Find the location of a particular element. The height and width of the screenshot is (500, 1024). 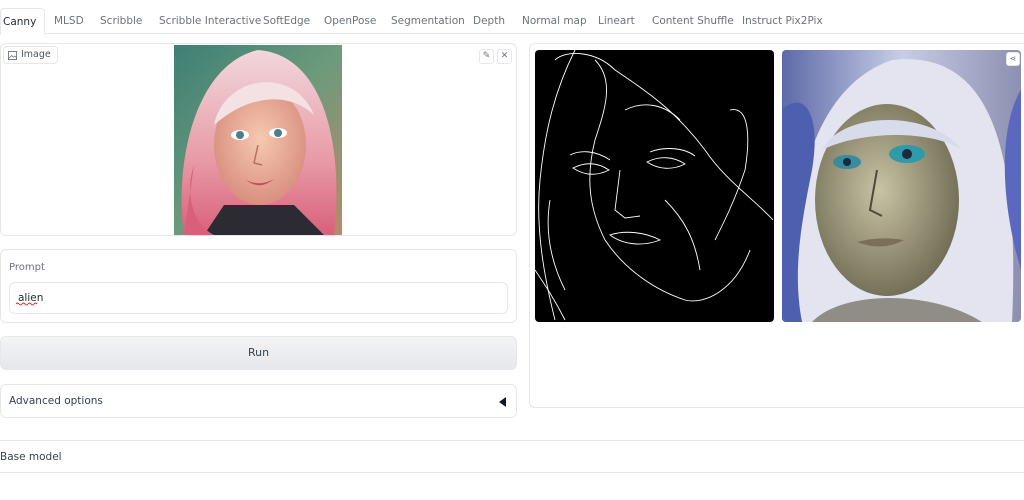

tab-lineart: Lineart is located at coordinates (616, 21).